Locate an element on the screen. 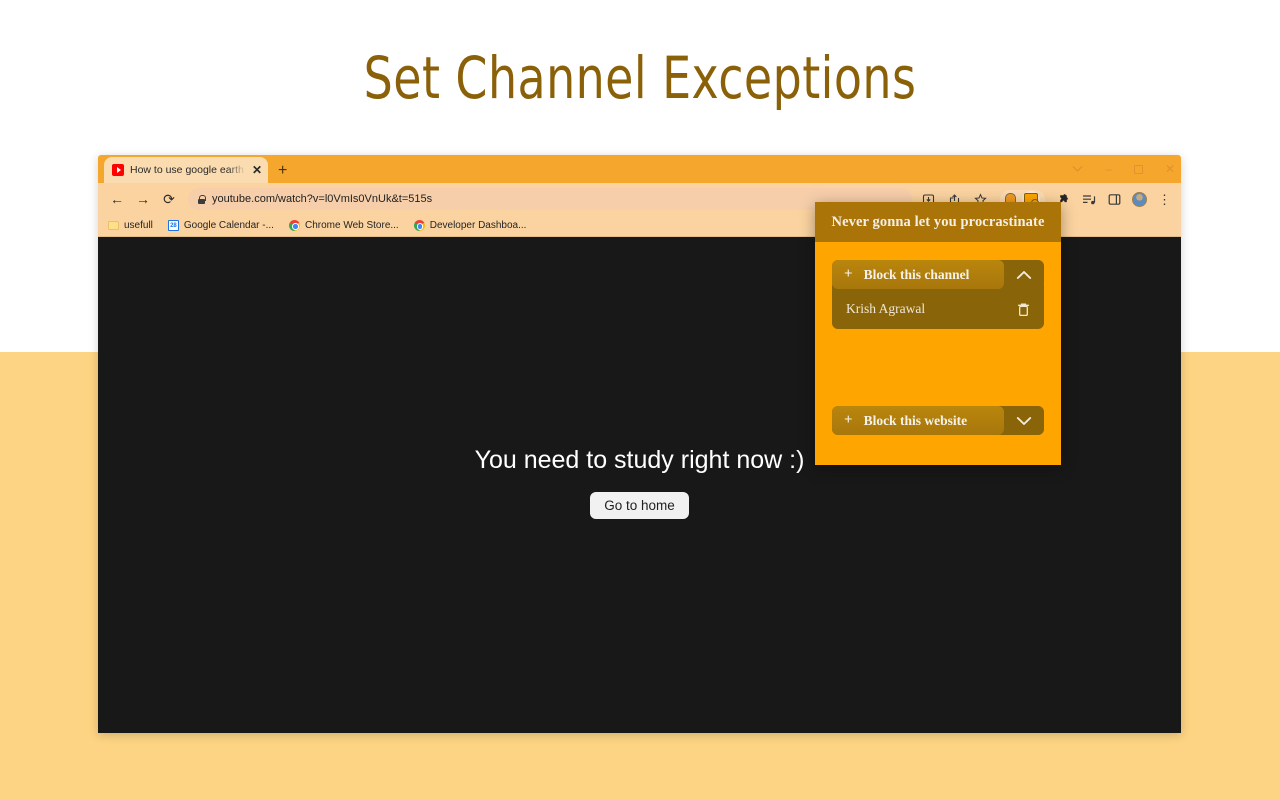 The height and width of the screenshot is (800, 1280). blocked-message: You need to study right now :) is located at coordinates (639, 460).